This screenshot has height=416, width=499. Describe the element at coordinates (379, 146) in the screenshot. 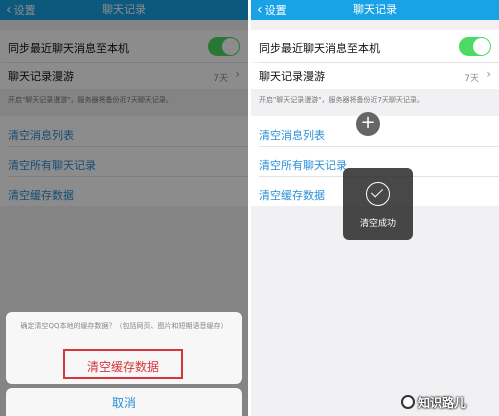

I see `divider` at that location.